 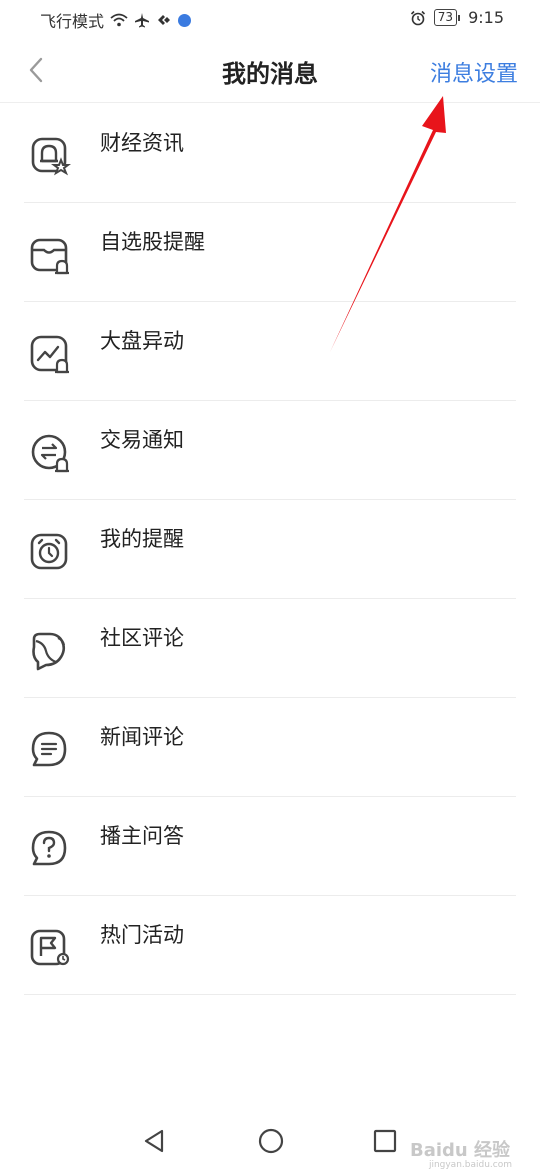 I want to click on airplane-icon, so click(x=142, y=20).